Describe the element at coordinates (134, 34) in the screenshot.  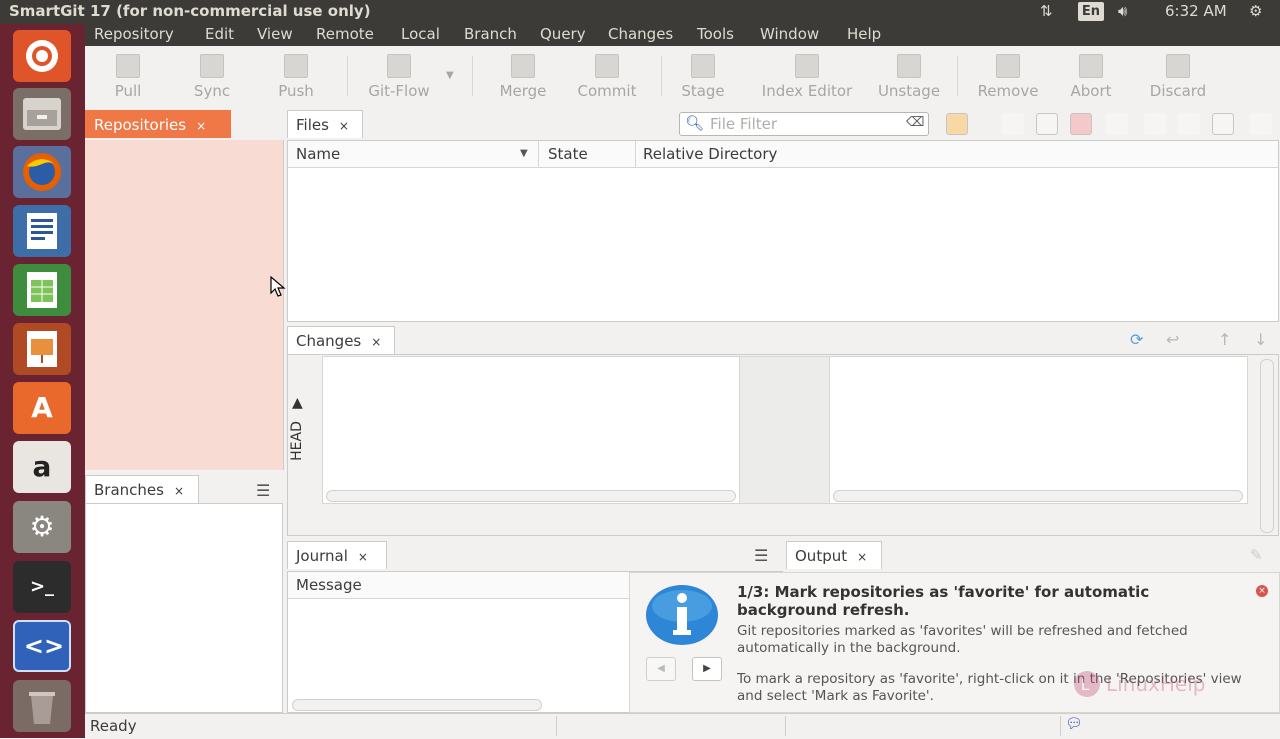
I see `menu-repository: Repository` at that location.